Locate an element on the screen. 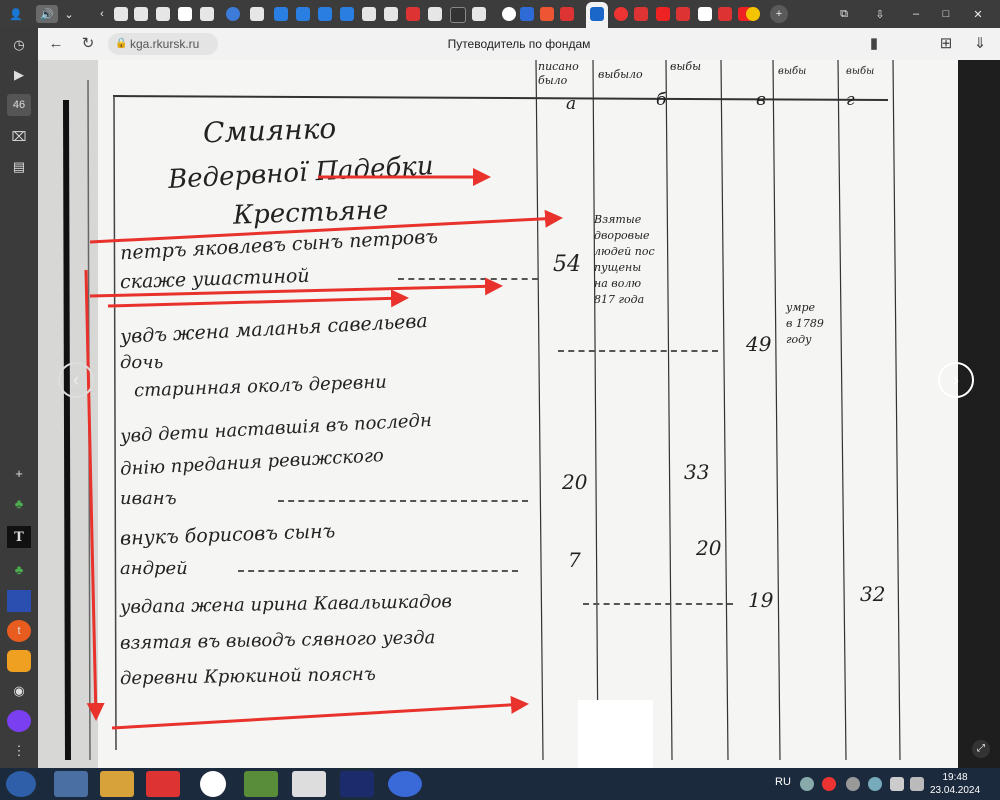 This screenshot has width=1000, height=800. date: 23.04.2024 is located at coordinates (955, 790).